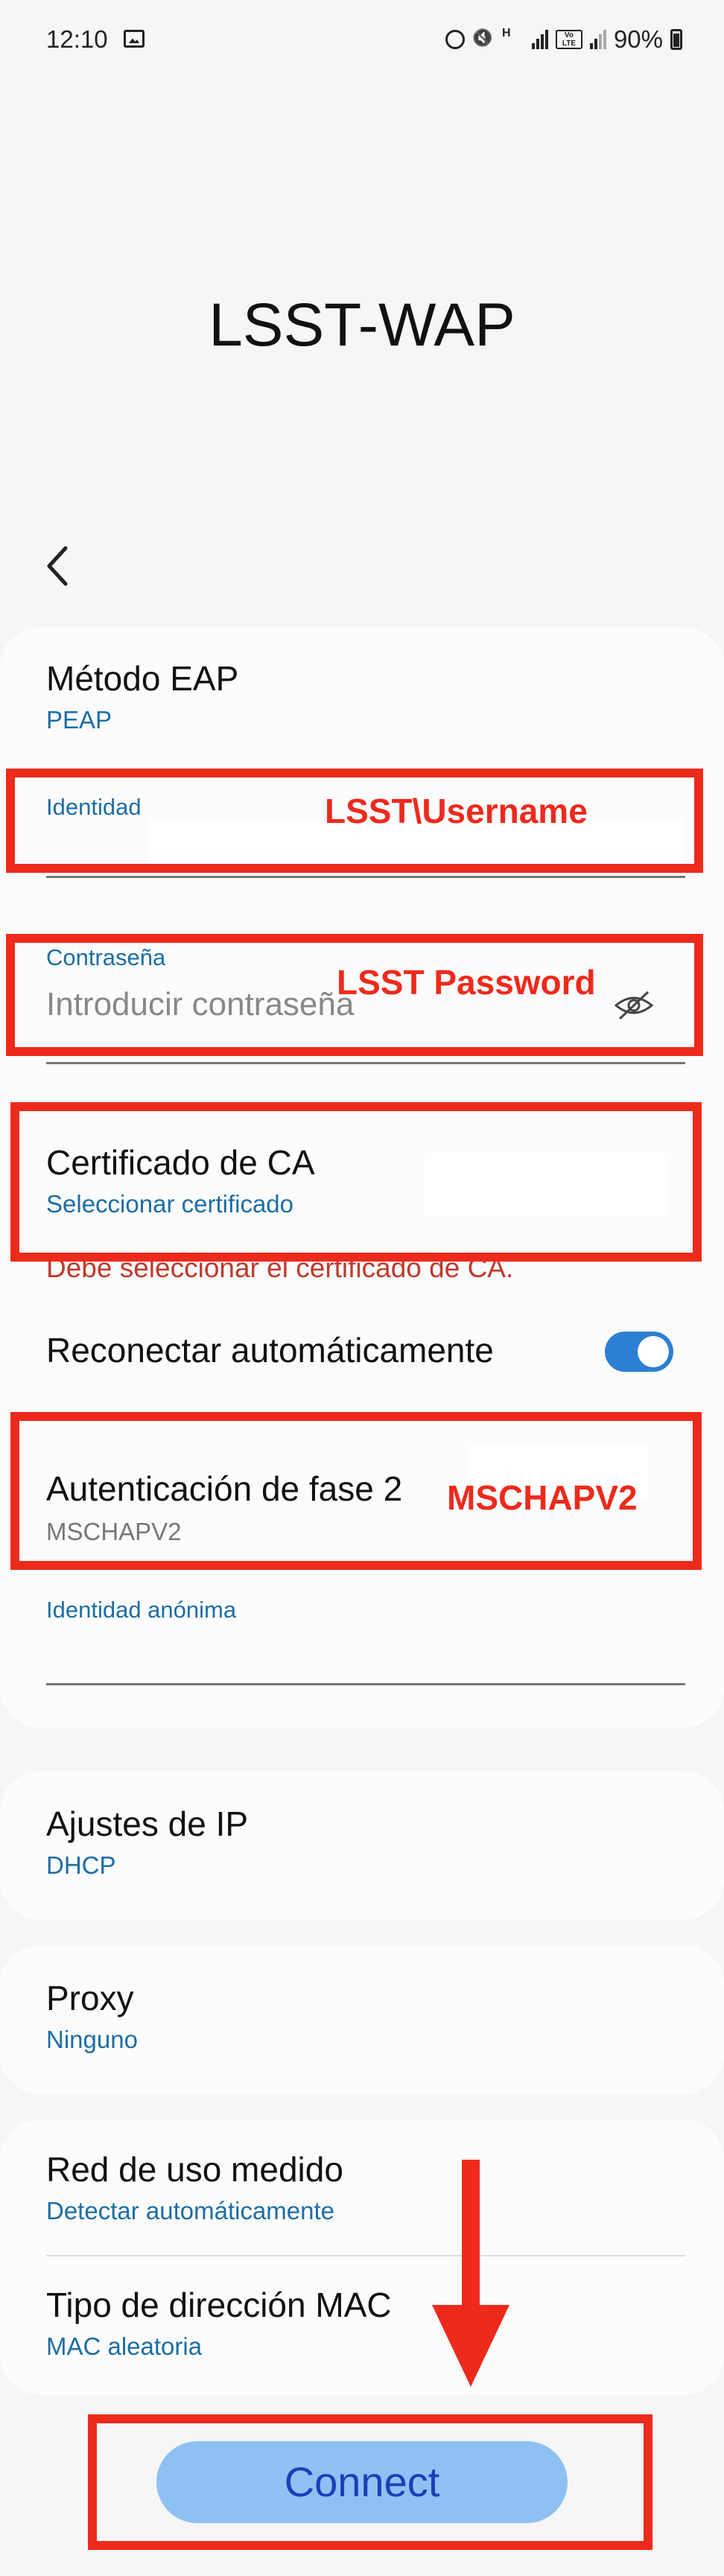 The width and height of the screenshot is (724, 2576). I want to click on battery-icon, so click(676, 39).